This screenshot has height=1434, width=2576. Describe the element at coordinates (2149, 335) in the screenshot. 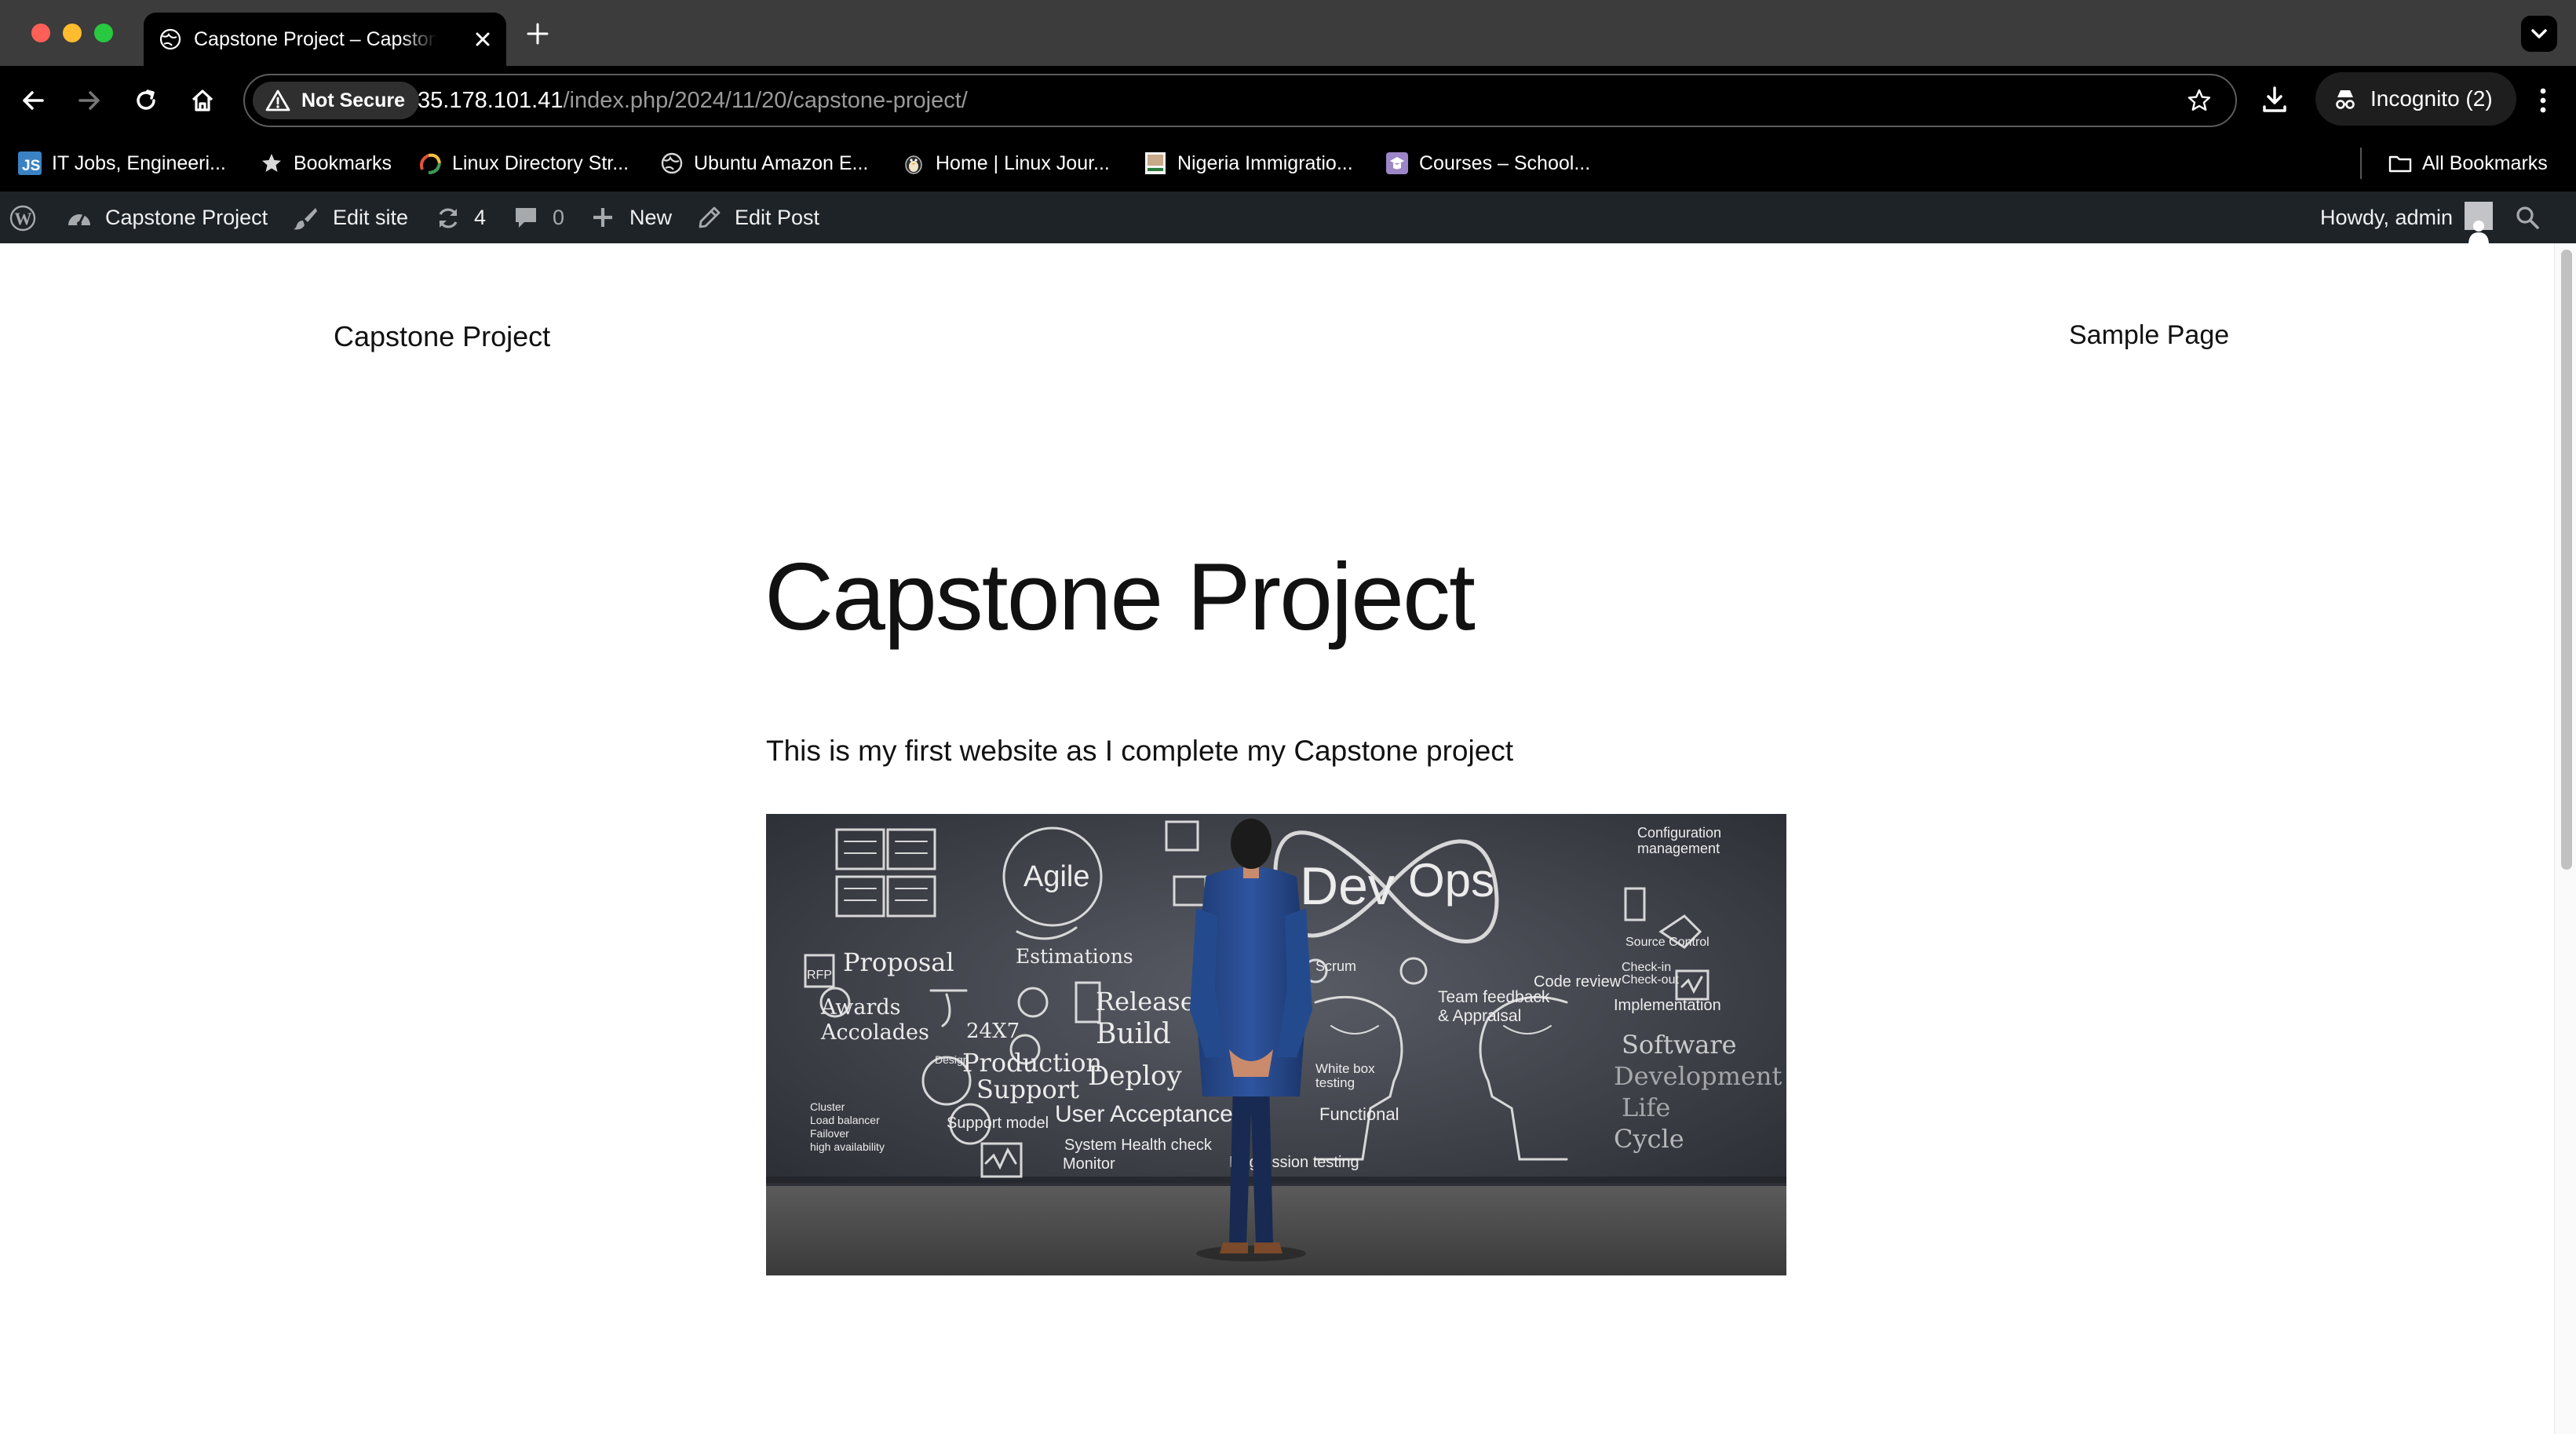

I see `nav-item-sample-page: Sample Page` at that location.